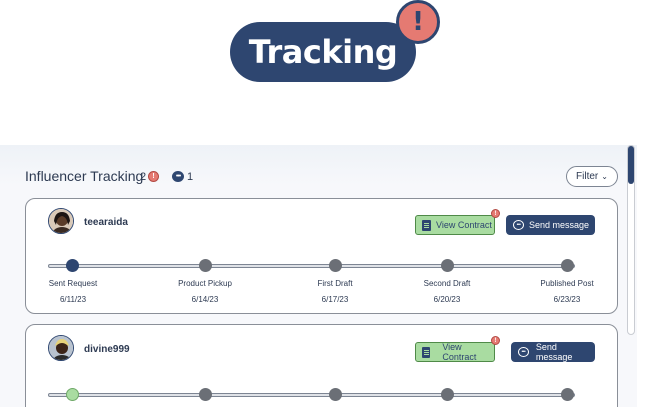 This screenshot has width=649, height=407. Describe the element at coordinates (73, 299) in the screenshot. I see `step-date: 6/11/23` at that location.